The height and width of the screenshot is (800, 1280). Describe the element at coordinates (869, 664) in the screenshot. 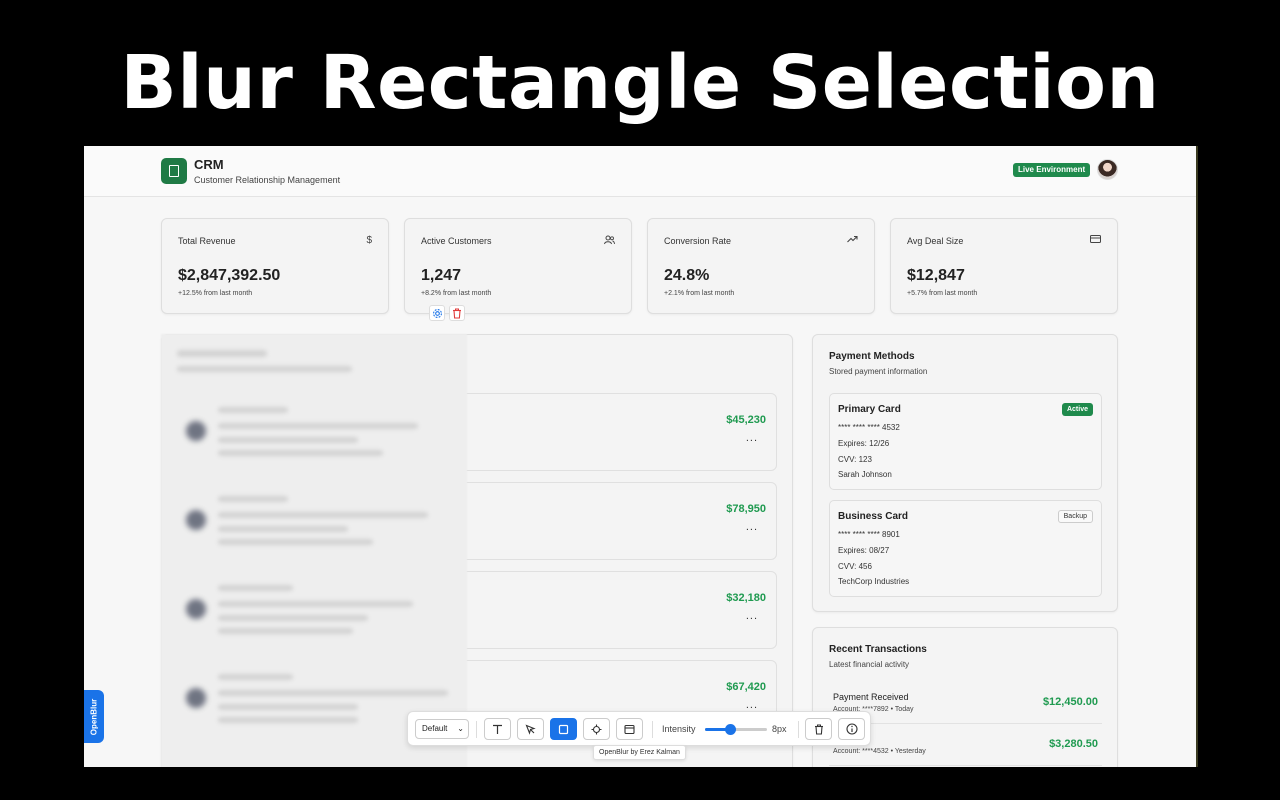

I see `panel-subtitle: Latest financial activity` at that location.